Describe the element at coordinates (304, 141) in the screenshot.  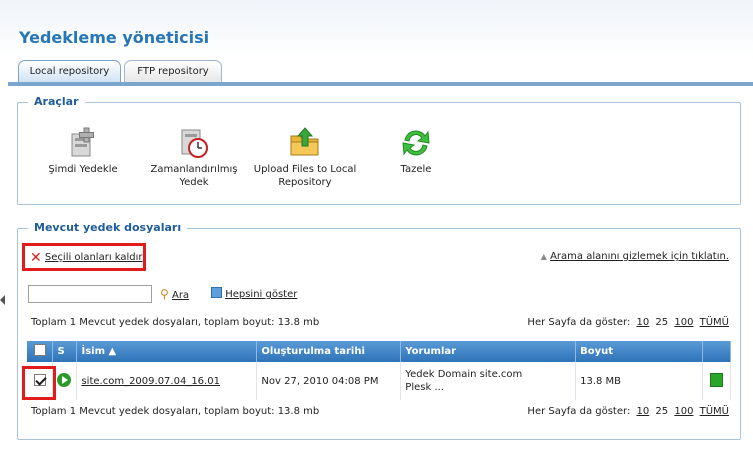
I see `upload-folder-icon` at that location.